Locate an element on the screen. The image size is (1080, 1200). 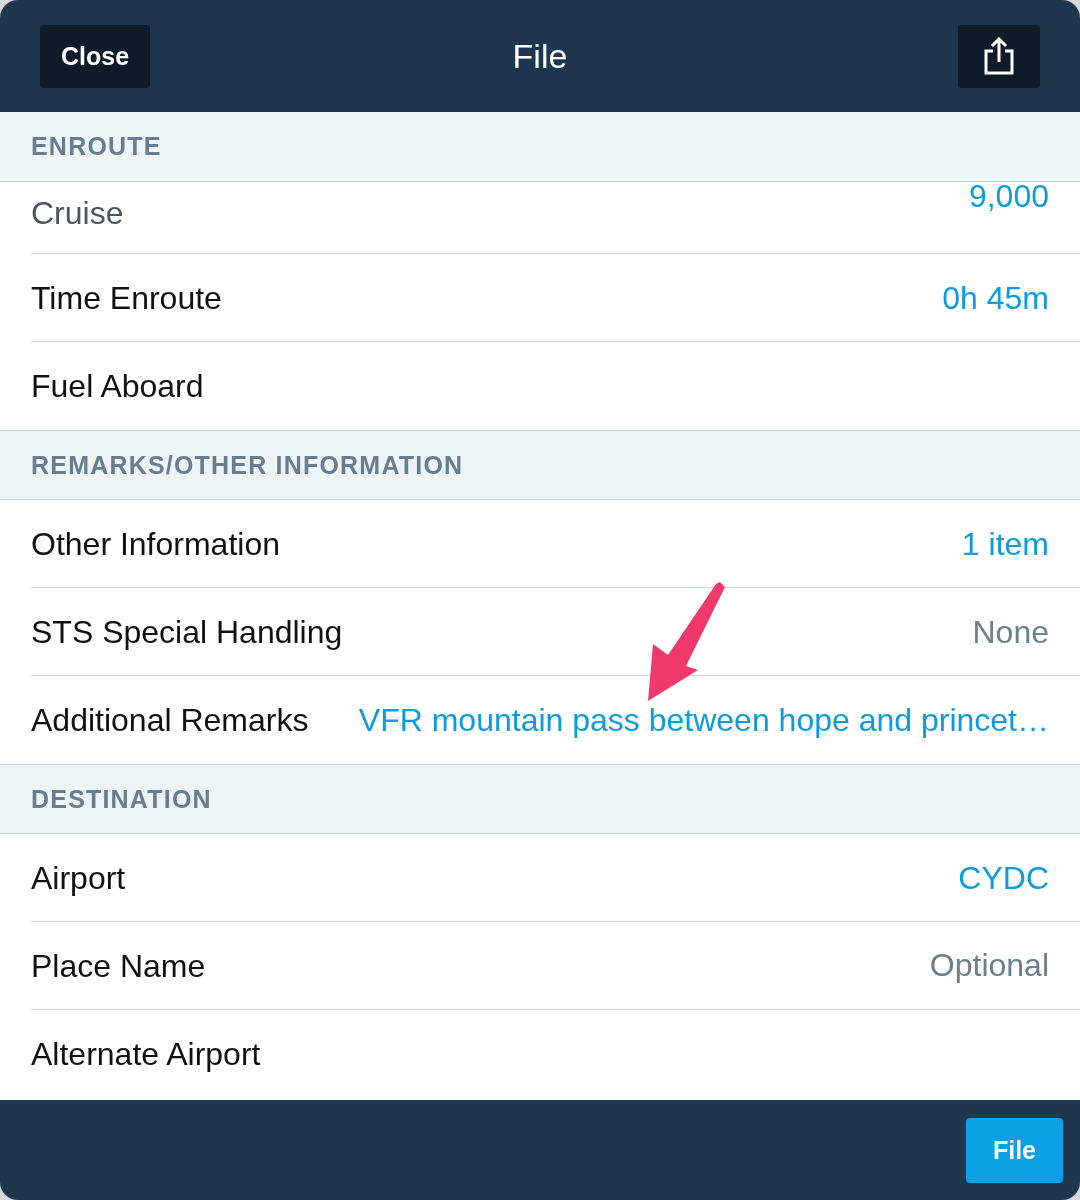
detail-value: CYDC is located at coordinates (595, 877).